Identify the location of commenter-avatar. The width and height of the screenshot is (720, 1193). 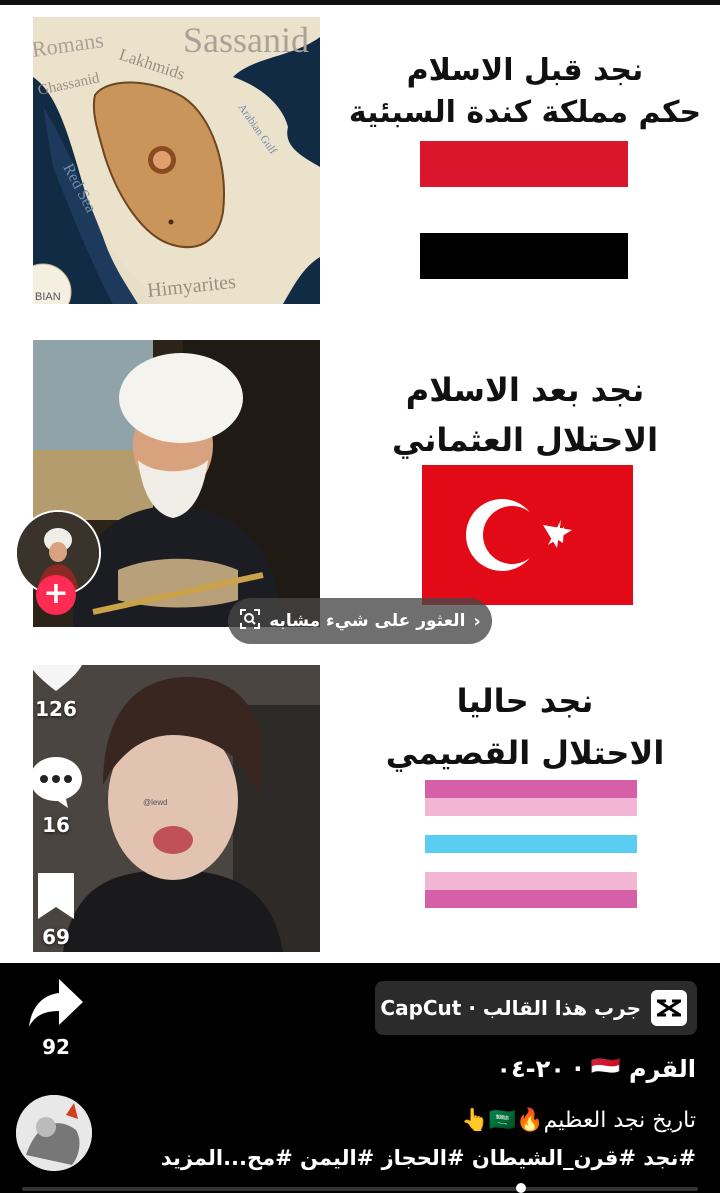
(54, 1133).